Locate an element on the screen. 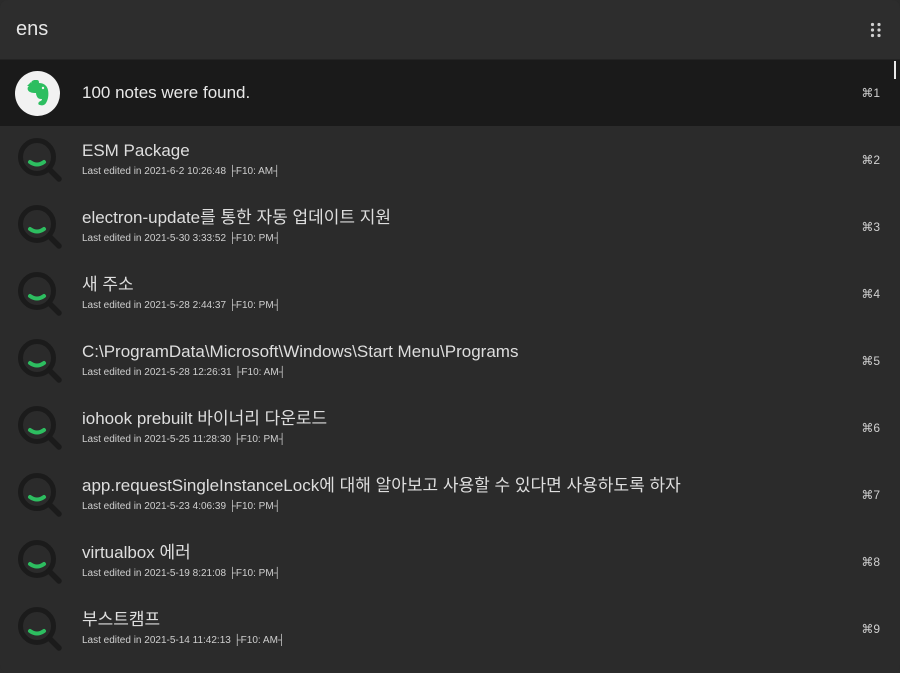 This screenshot has height=673, width=900. result-title: 100 notes were found. is located at coordinates (166, 92).